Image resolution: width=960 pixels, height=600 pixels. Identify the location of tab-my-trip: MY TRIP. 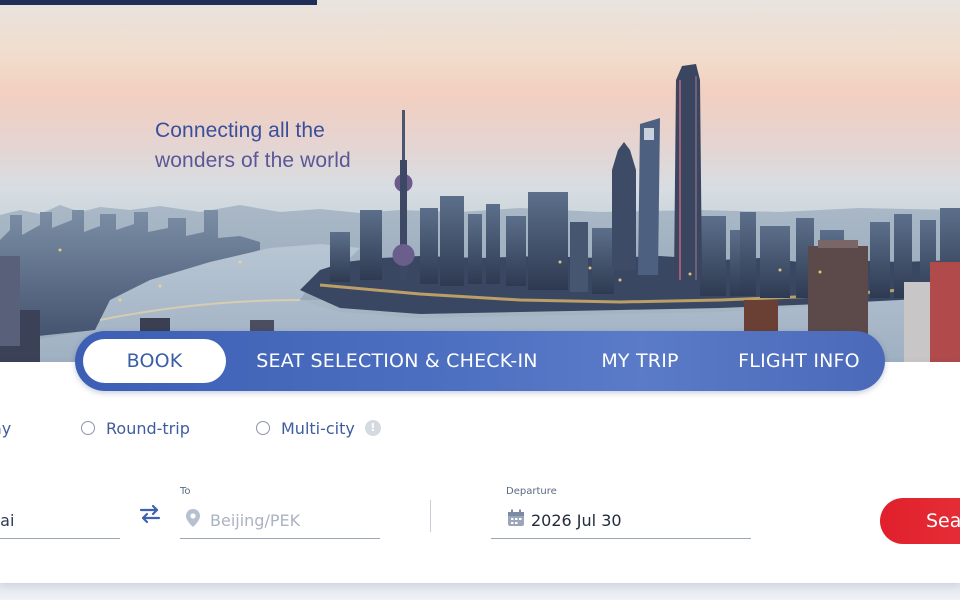
(640, 361).